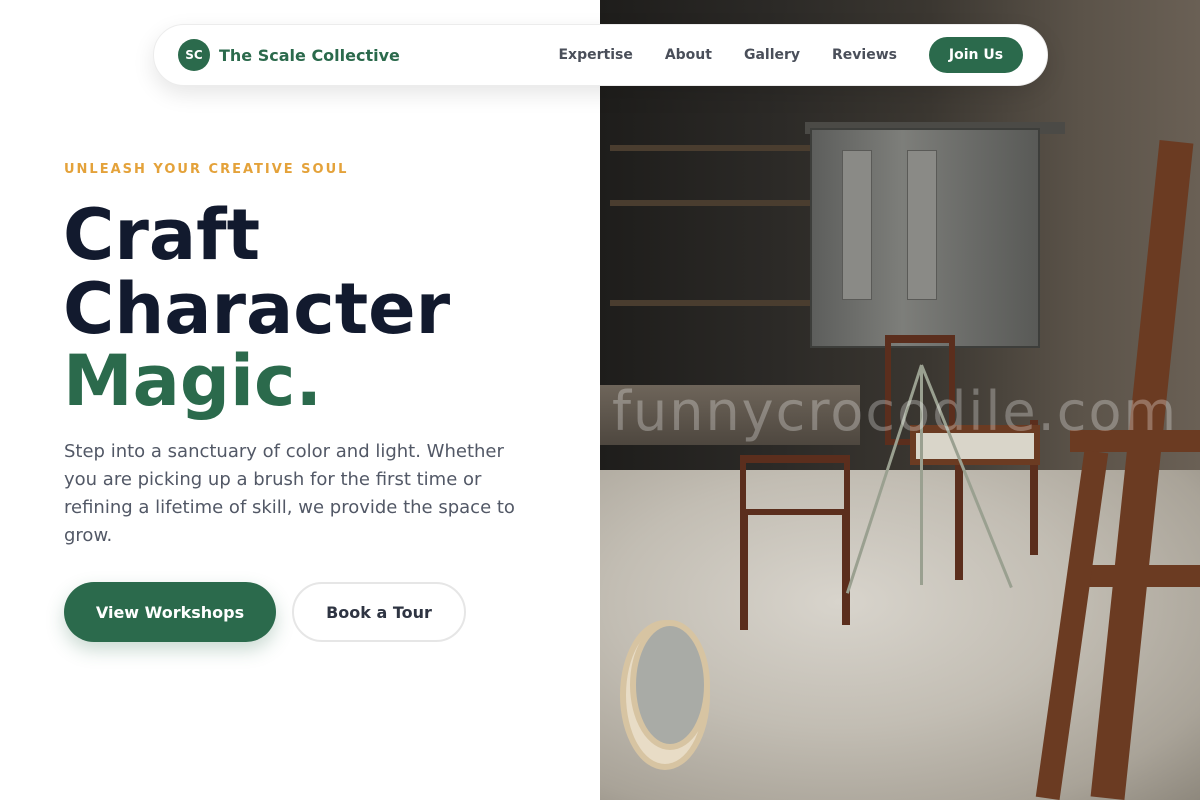  What do you see at coordinates (772, 55) in the screenshot?
I see `nav-link-gallery: Gallery` at bounding box center [772, 55].